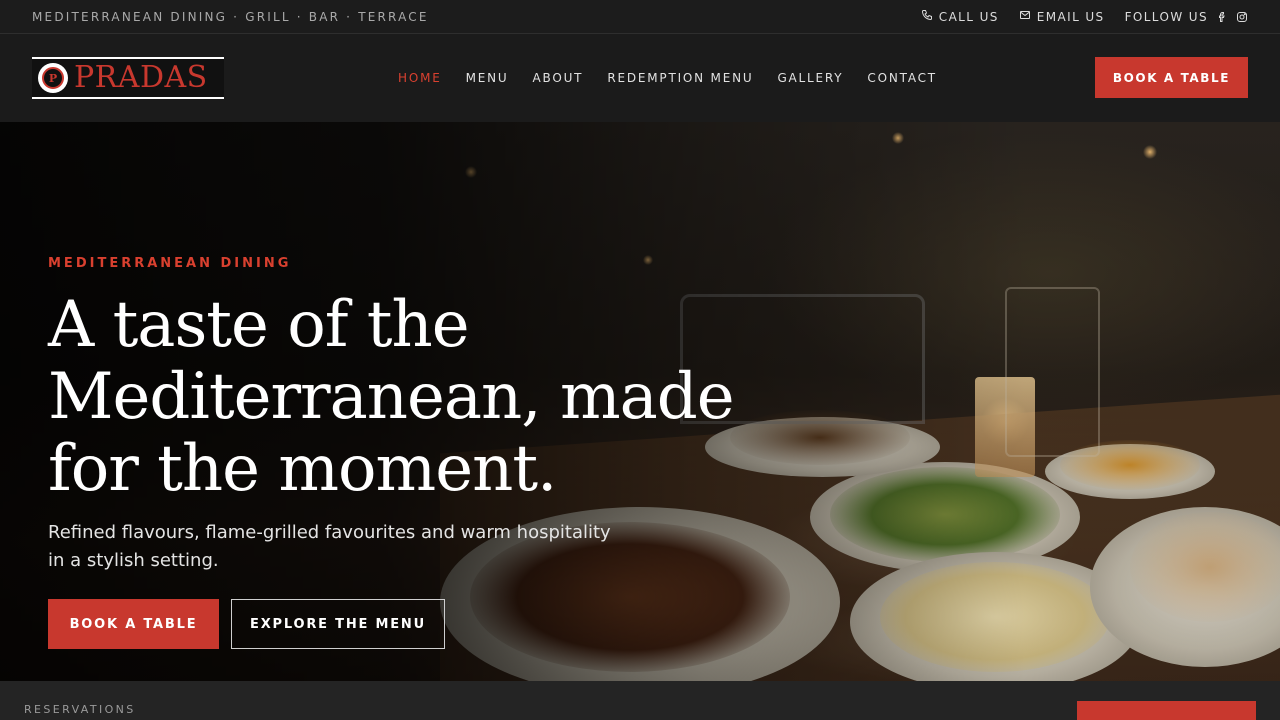 This screenshot has width=1280, height=720. I want to click on instagram-icon, so click(1242, 17).